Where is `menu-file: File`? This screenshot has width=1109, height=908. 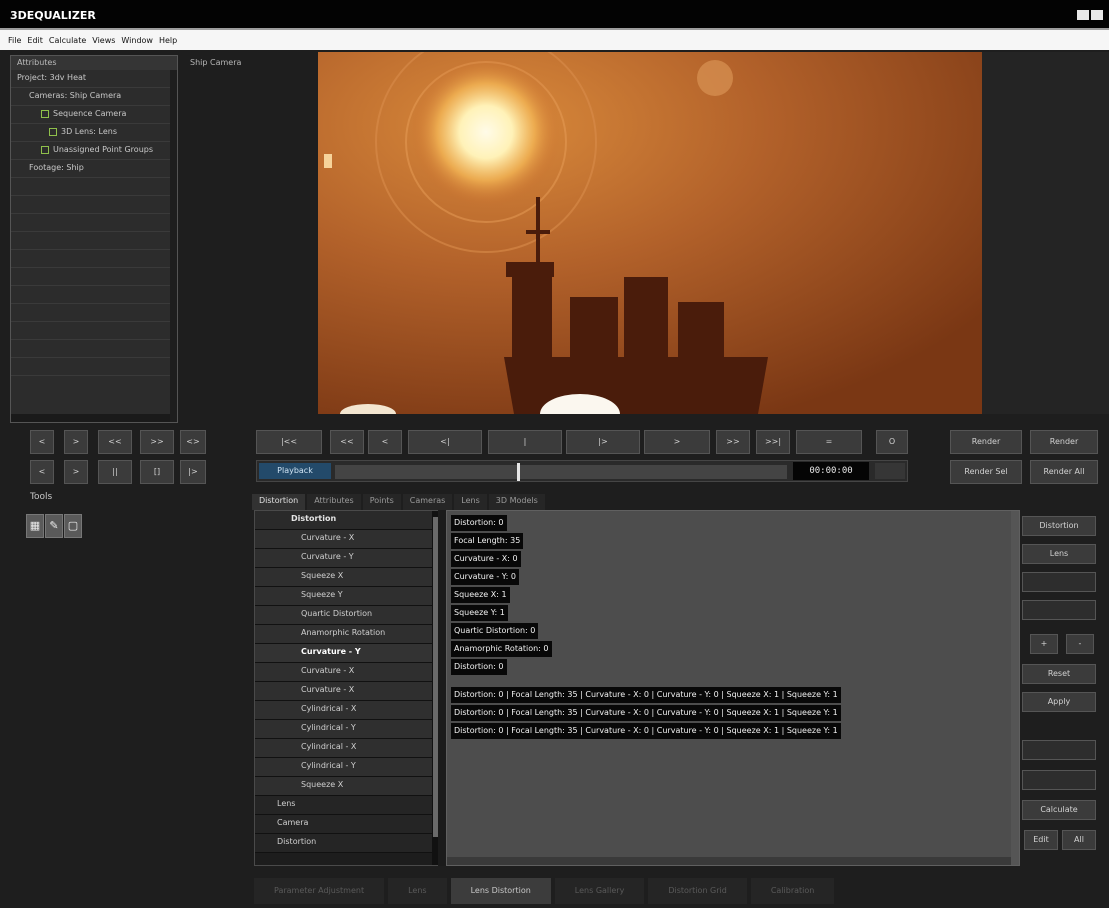 menu-file: File is located at coordinates (14, 40).